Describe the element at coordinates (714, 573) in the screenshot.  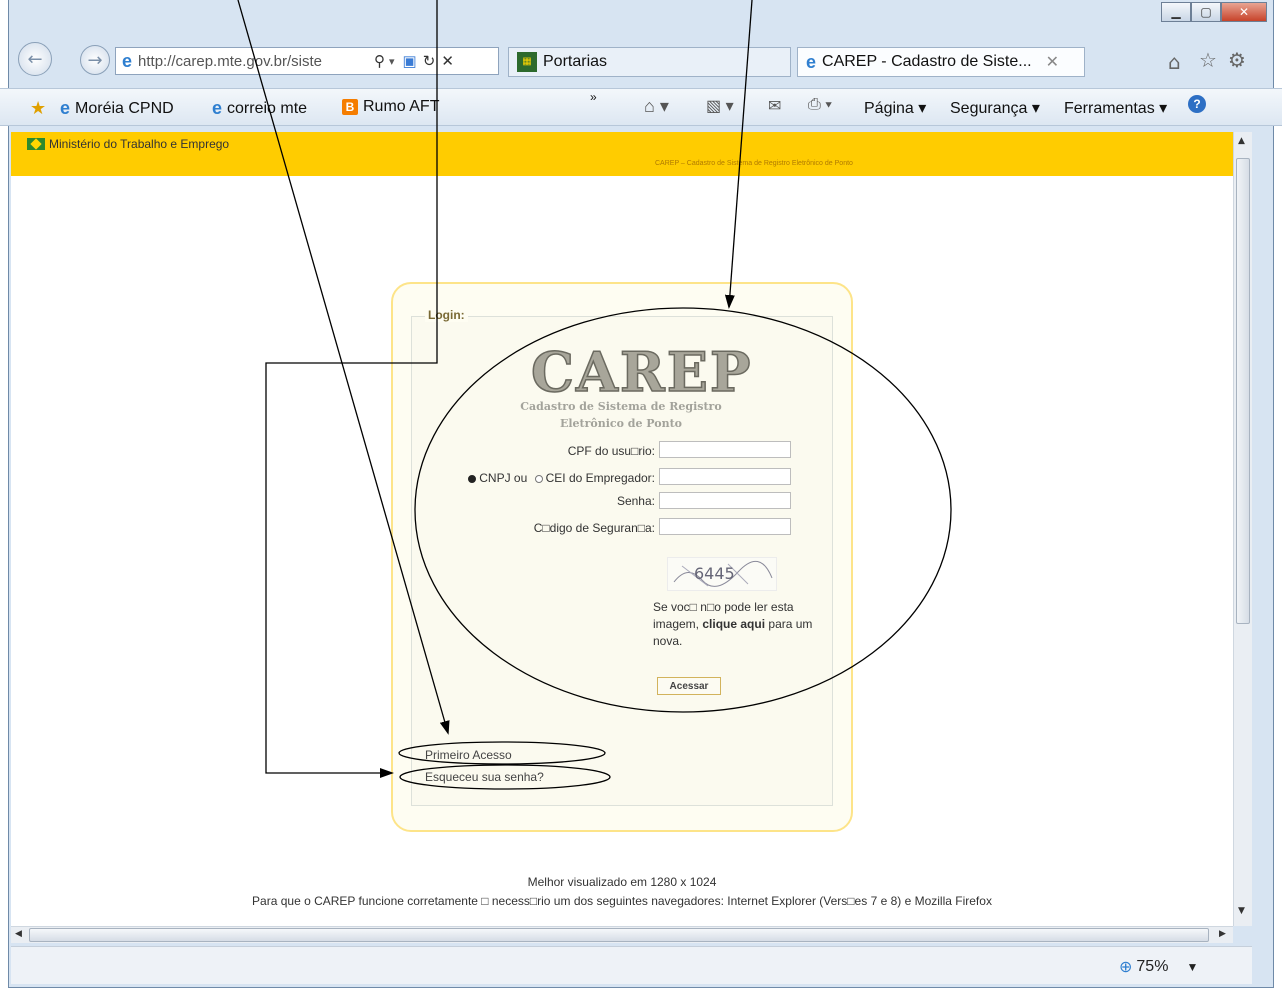
I see `captcha-text: 6445` at that location.